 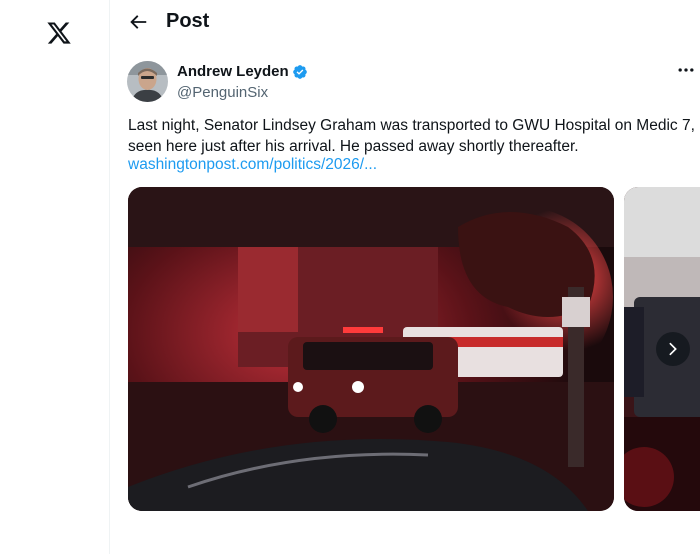 What do you see at coordinates (188, 21) in the screenshot?
I see `page-title: Post` at bounding box center [188, 21].